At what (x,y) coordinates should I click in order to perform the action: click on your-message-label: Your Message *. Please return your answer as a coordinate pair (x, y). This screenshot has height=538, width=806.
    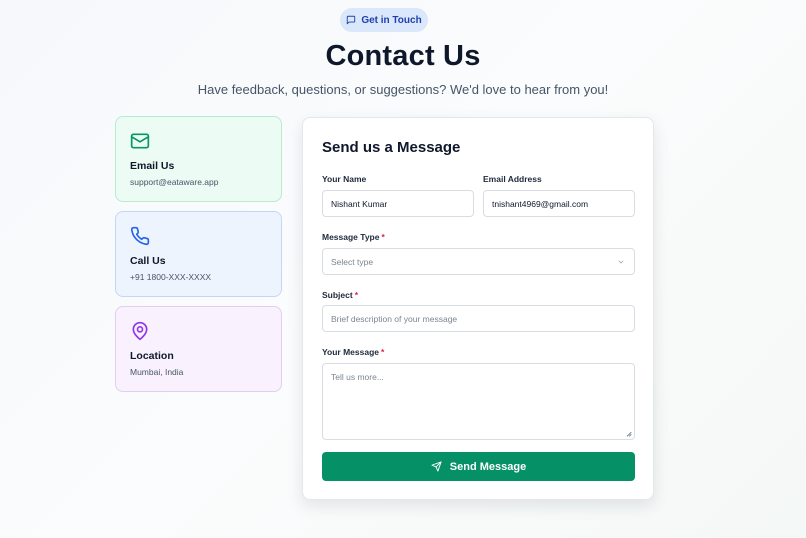
    Looking at the image, I should click on (353, 352).